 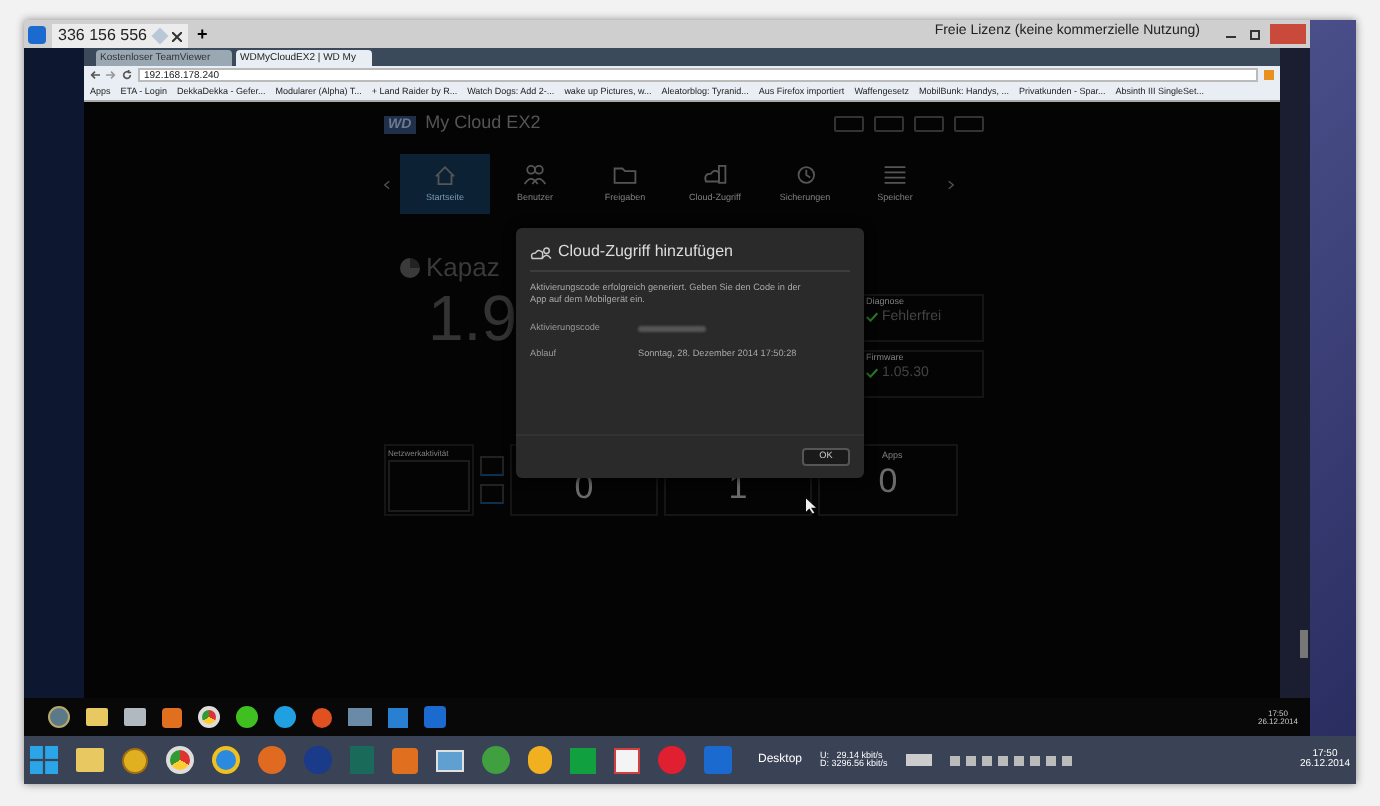 I want to click on new-tab-button: +, so click(x=202, y=35).